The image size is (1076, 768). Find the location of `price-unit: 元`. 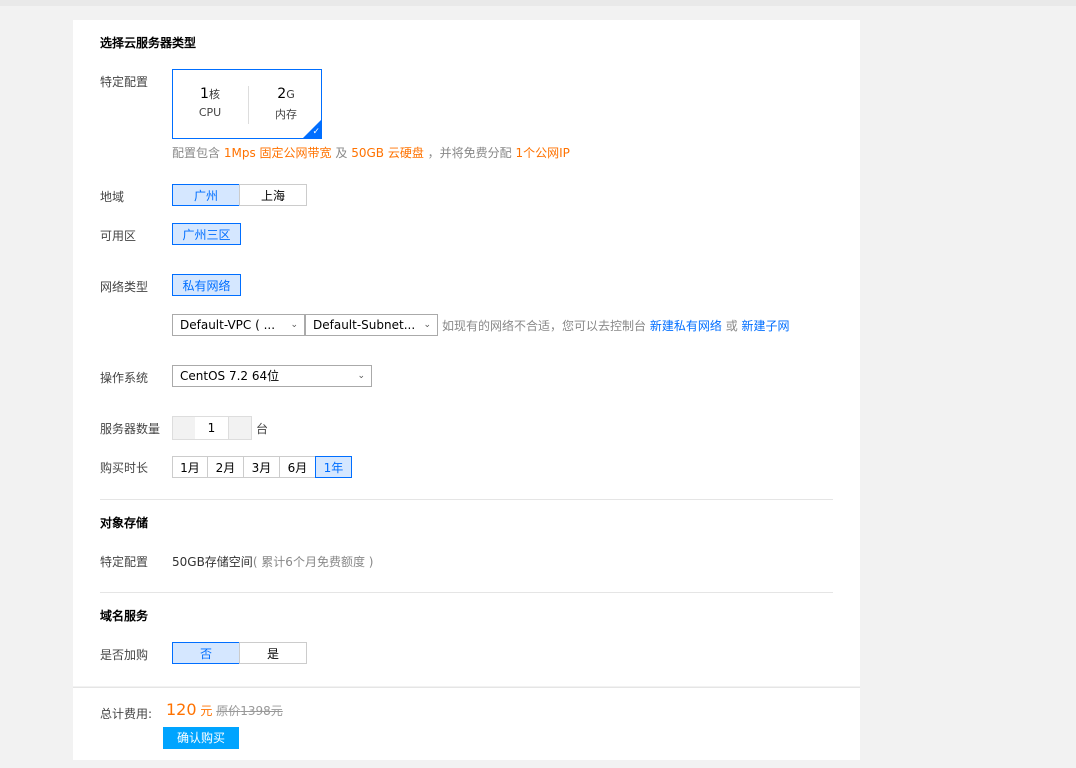

price-unit: 元 is located at coordinates (206, 711).